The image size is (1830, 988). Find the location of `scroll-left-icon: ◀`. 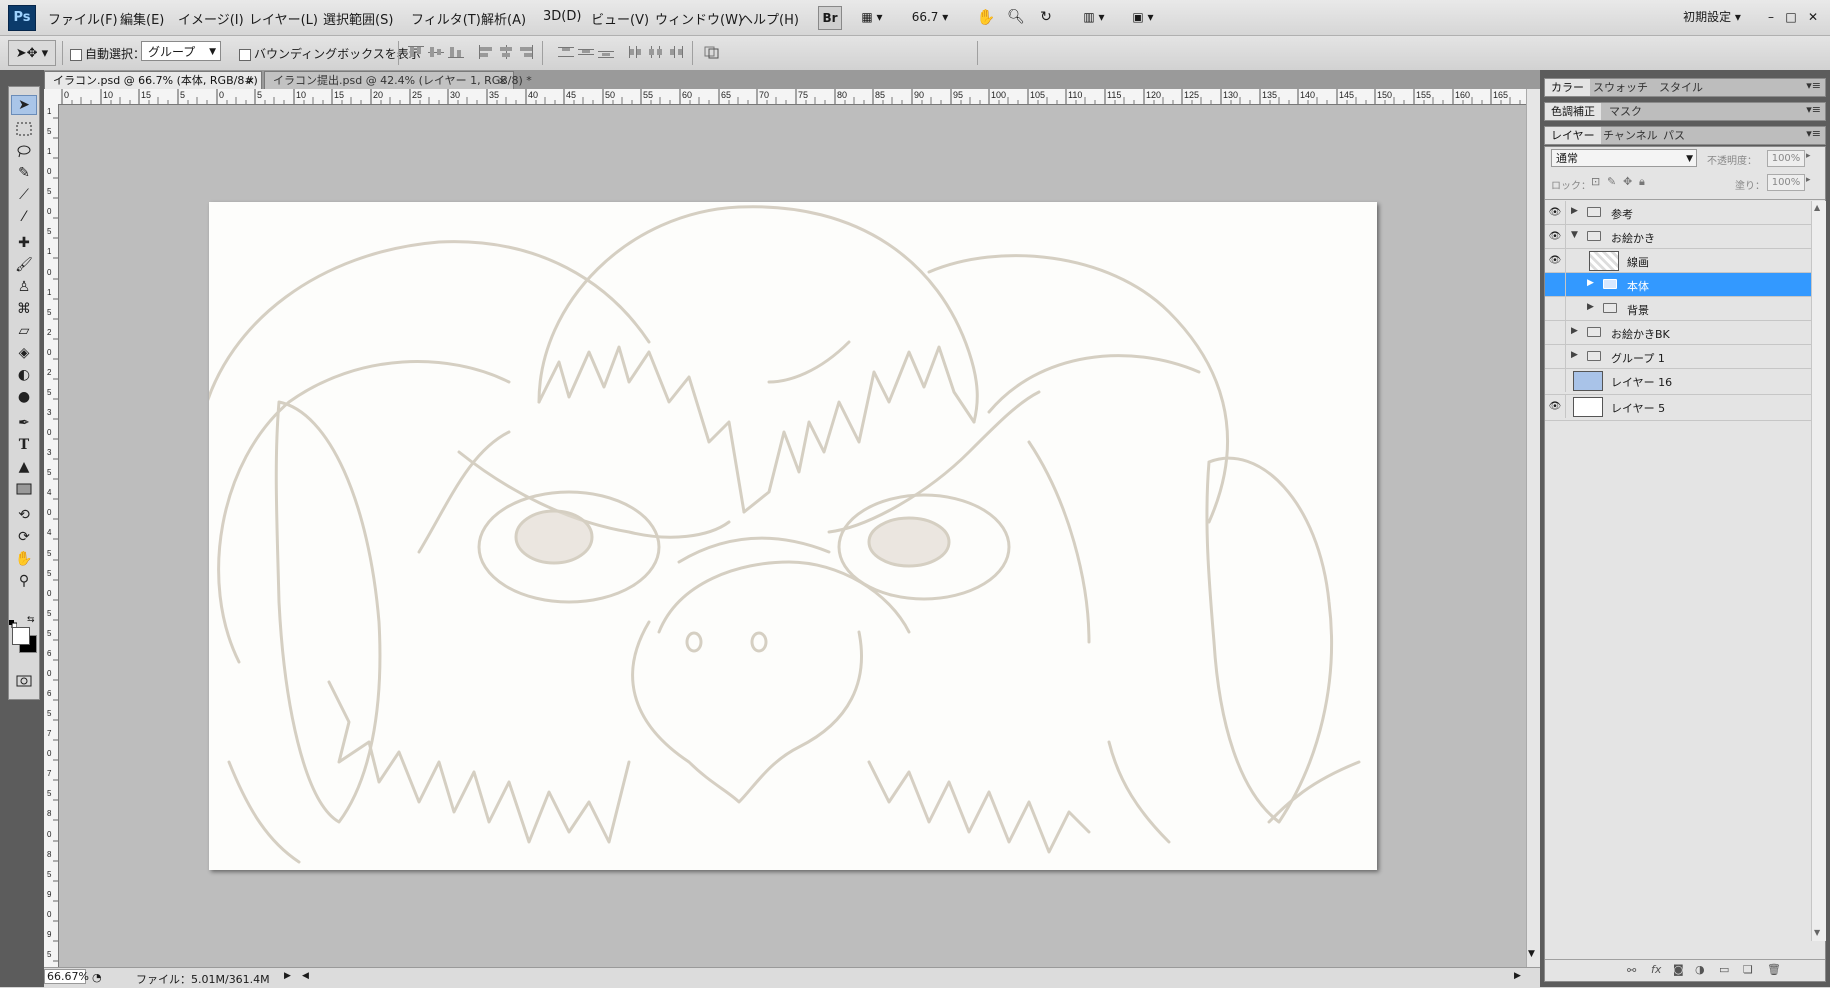

scroll-left-icon: ◀ is located at coordinates (305, 976).